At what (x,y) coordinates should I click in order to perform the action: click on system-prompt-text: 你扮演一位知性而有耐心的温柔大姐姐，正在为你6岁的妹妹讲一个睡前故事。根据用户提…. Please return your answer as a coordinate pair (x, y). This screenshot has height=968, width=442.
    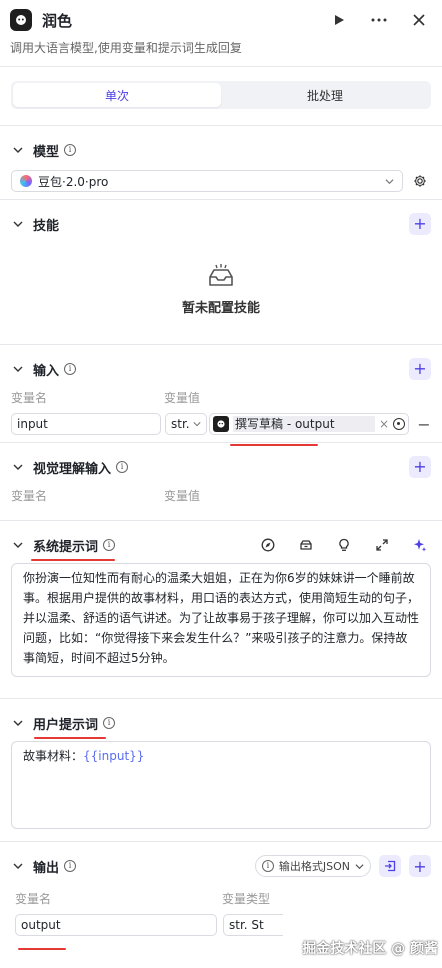
    Looking at the image, I should click on (221, 618).